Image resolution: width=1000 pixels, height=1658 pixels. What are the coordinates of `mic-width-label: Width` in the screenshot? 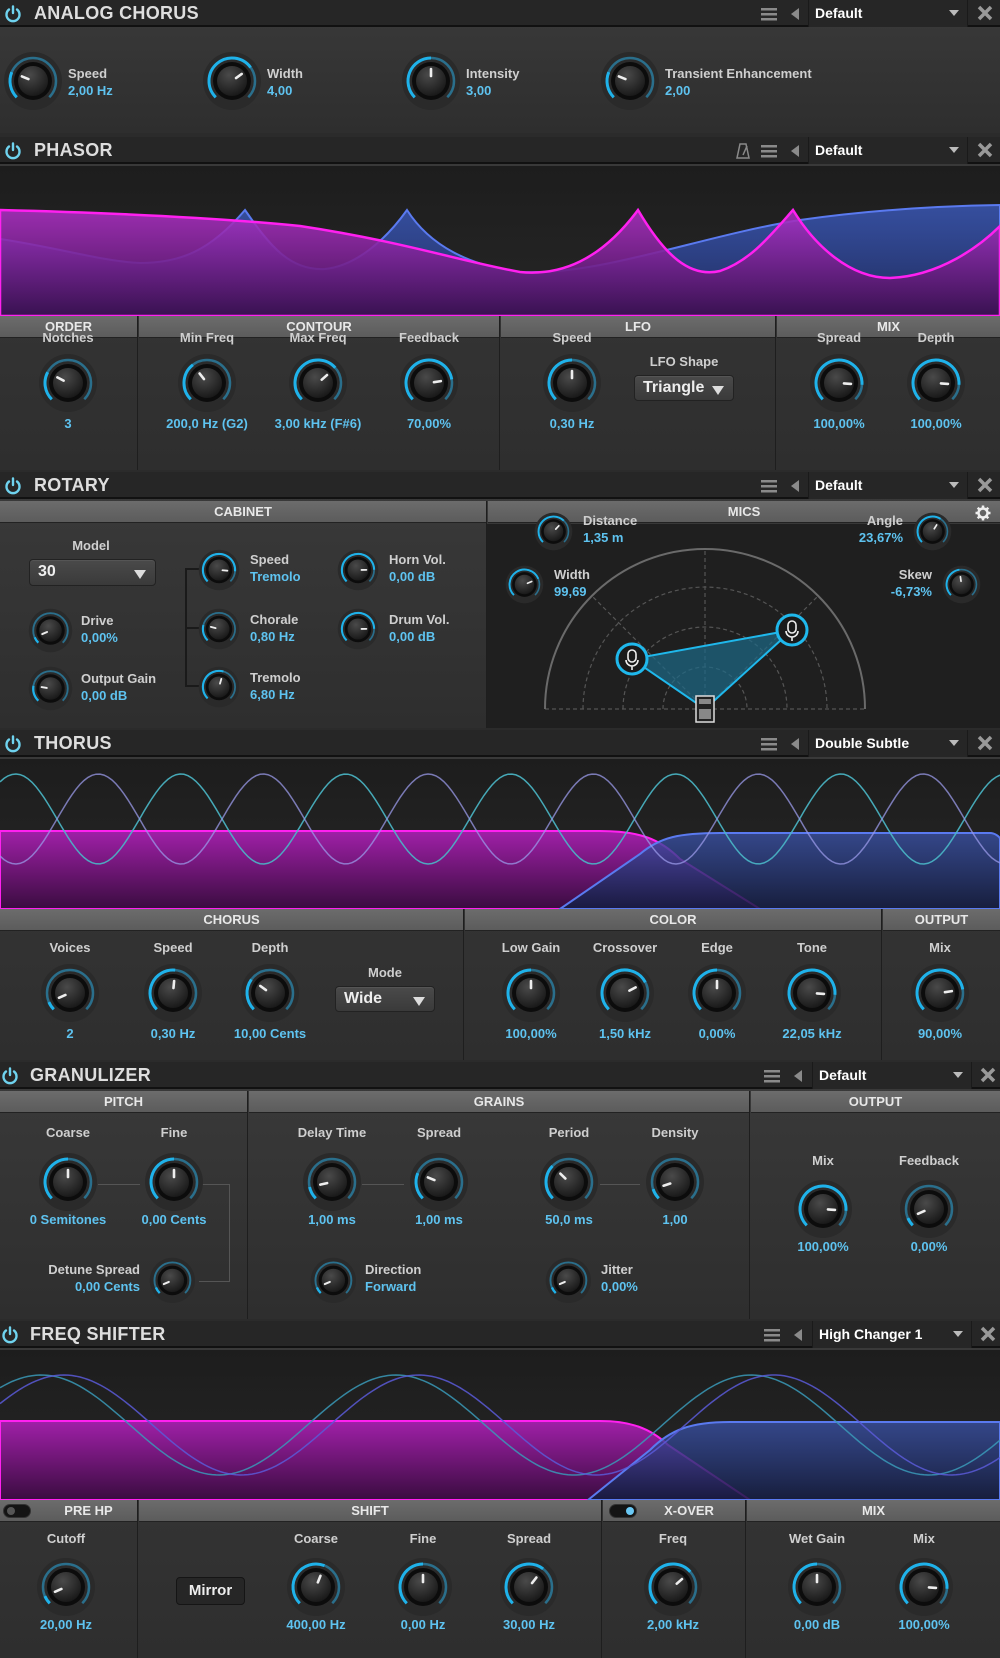 It's located at (572, 574).